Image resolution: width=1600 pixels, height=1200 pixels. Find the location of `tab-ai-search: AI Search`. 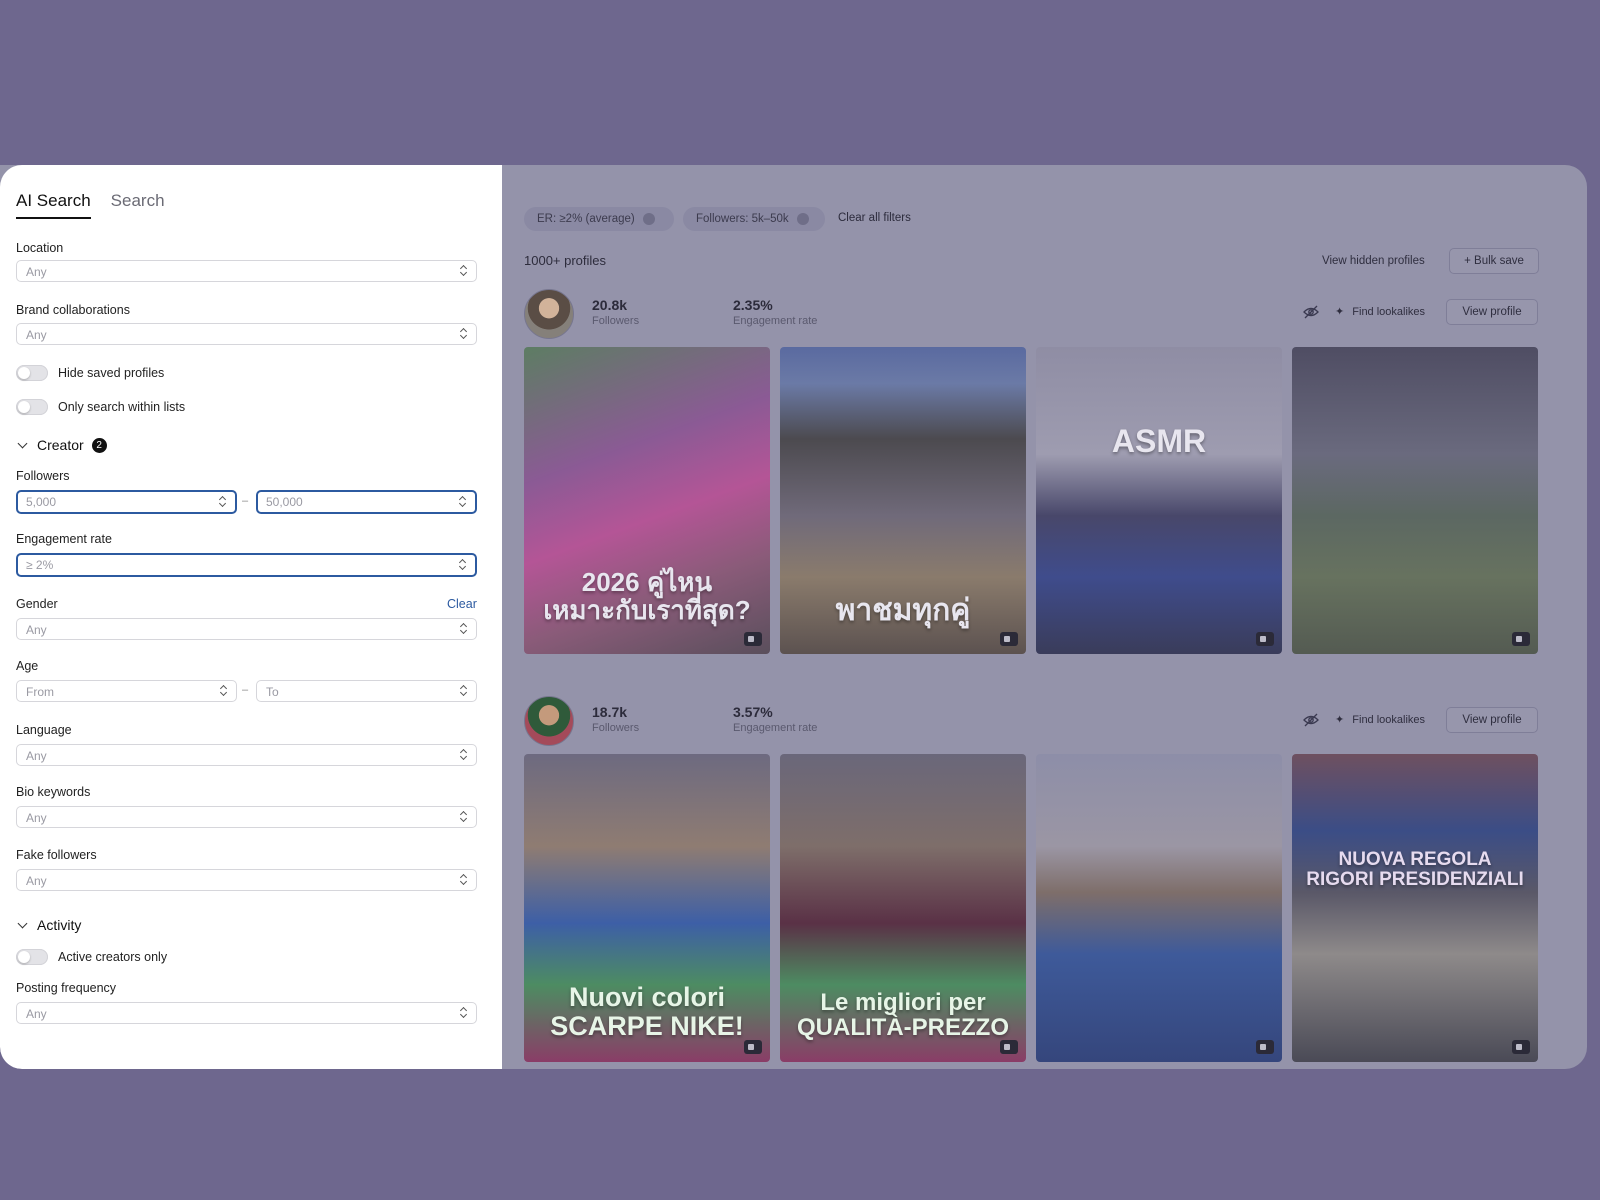

tab-ai-search: AI Search is located at coordinates (53, 205).